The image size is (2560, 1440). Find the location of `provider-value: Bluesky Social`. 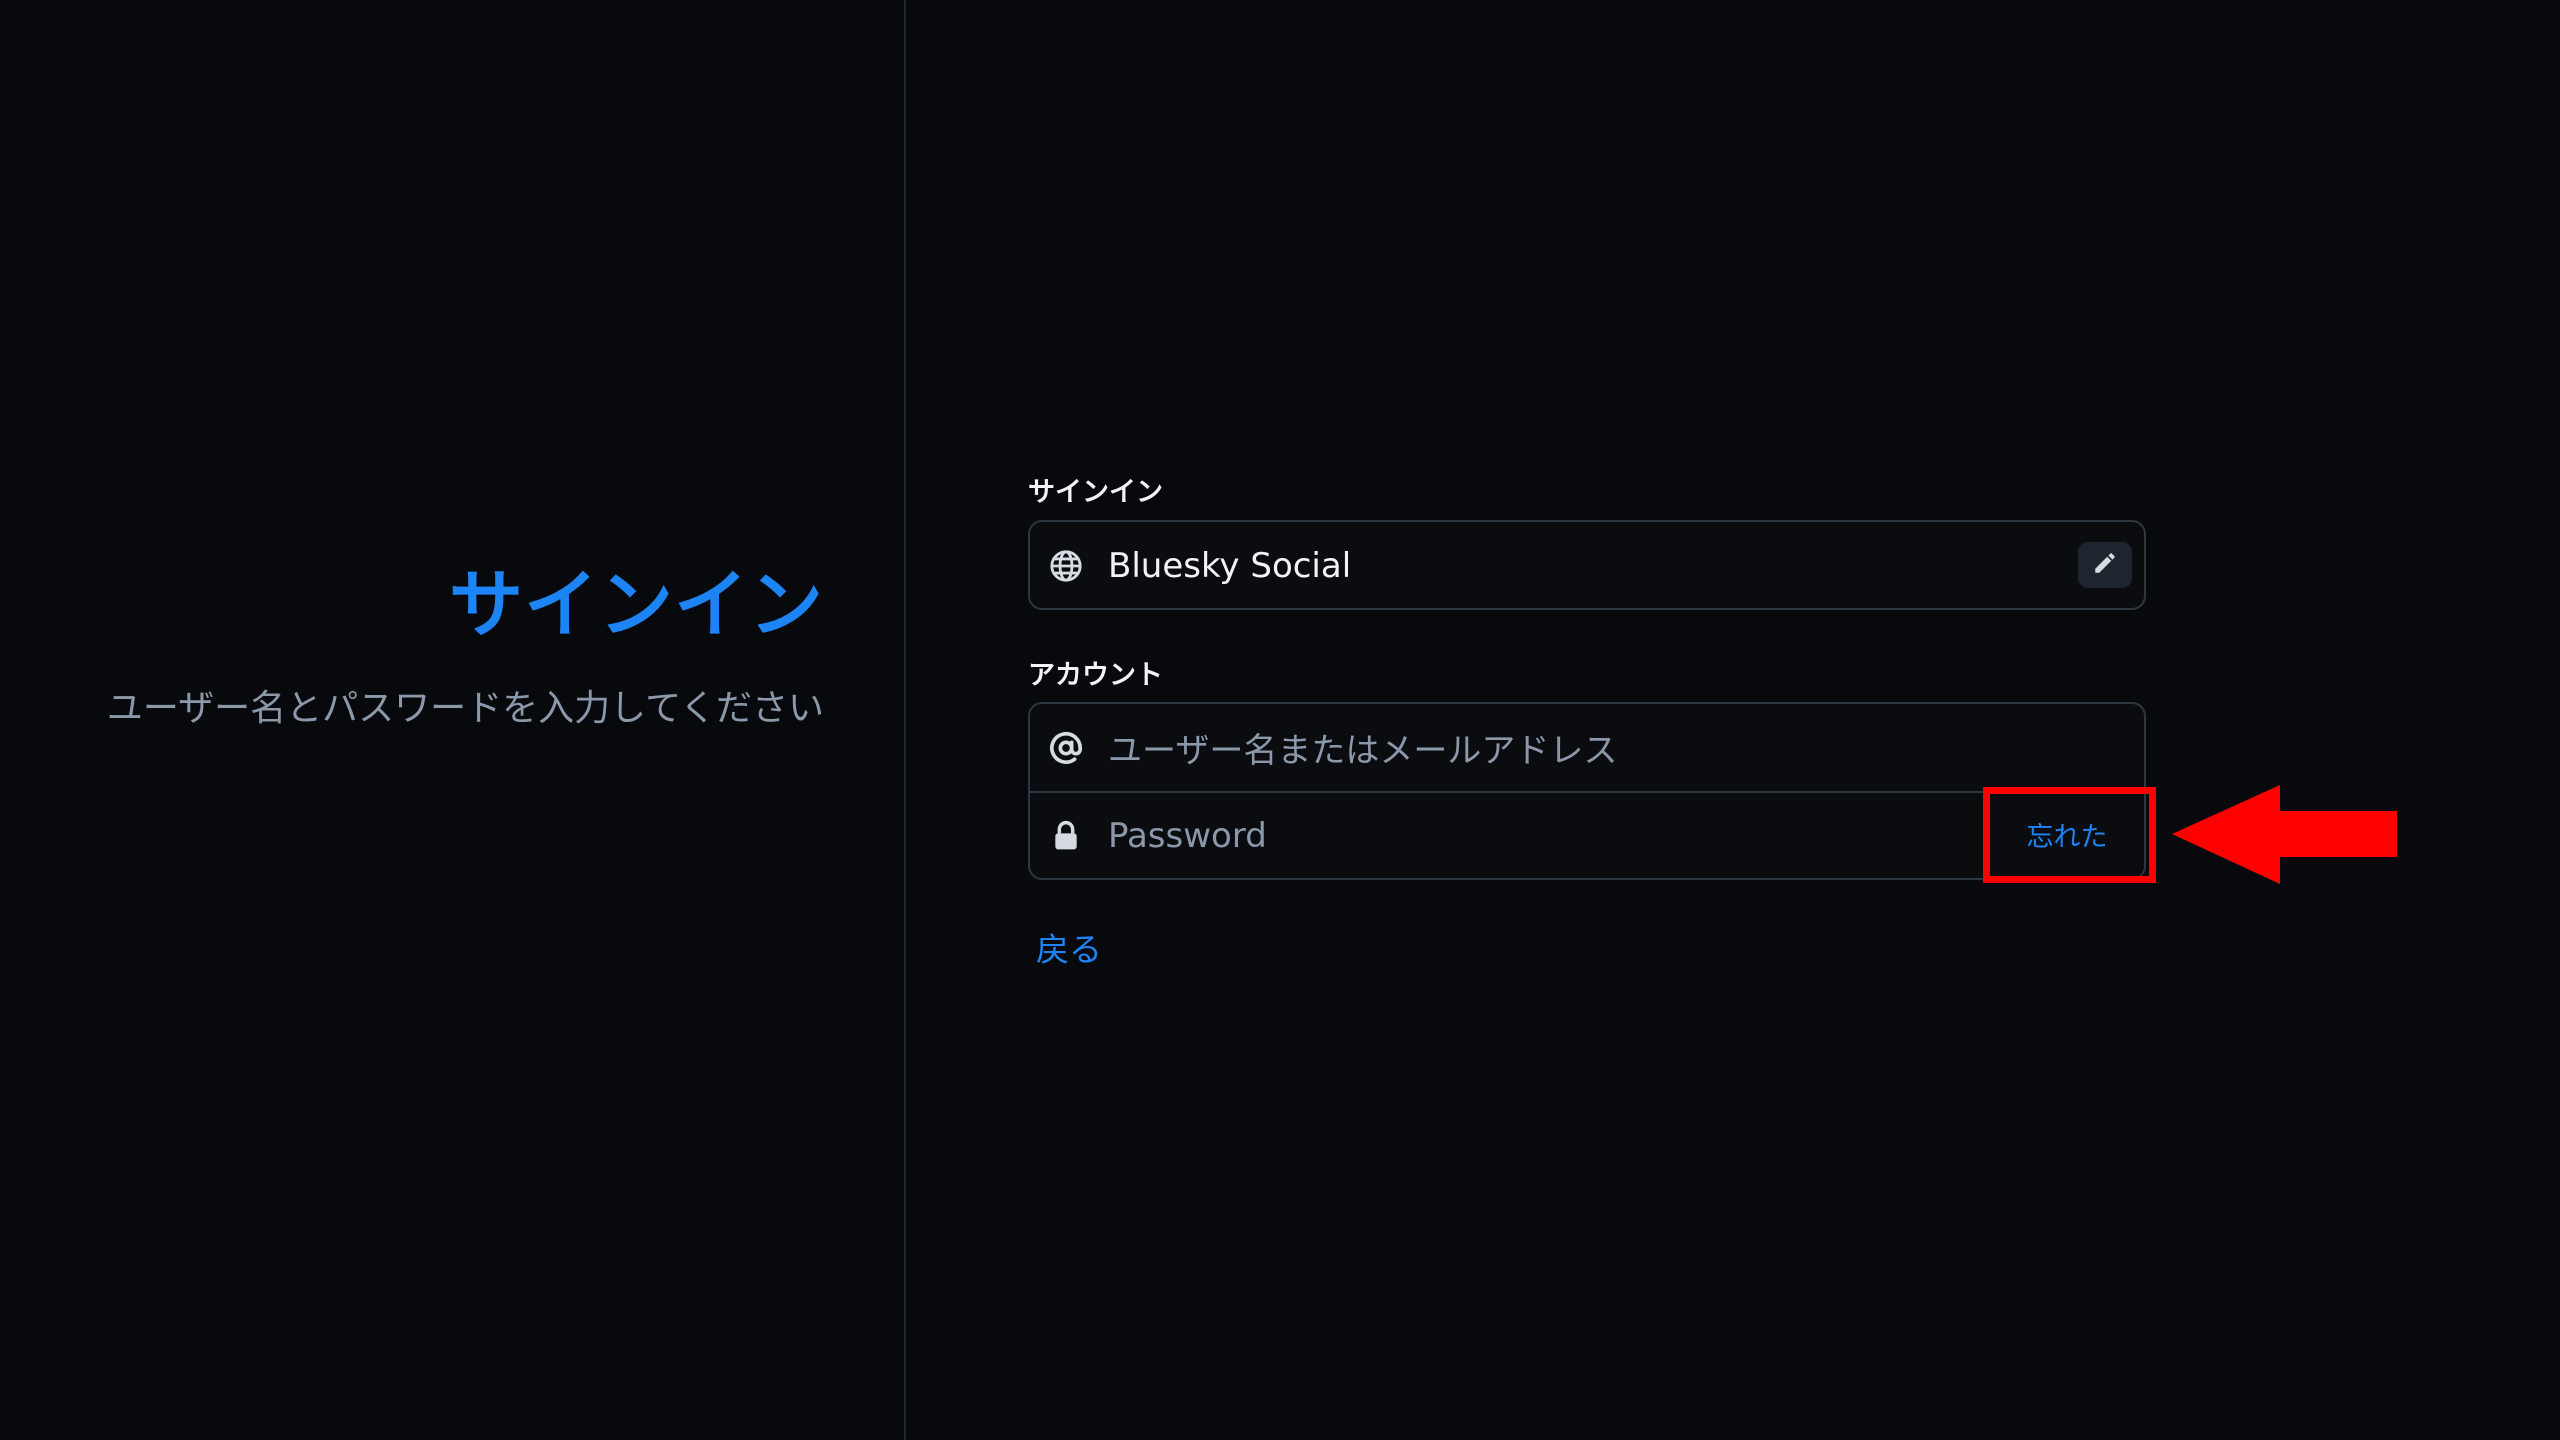

provider-value: Bluesky Social is located at coordinates (1230, 565).